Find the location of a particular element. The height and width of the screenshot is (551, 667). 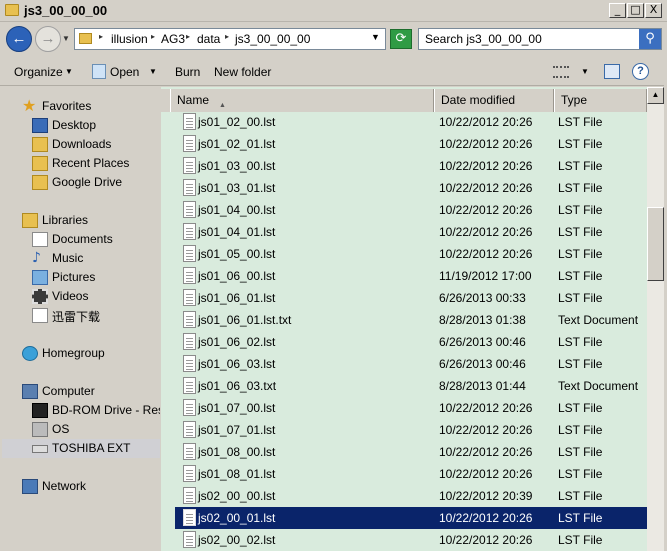

nav-item-label: Libraries is located at coordinates (65, 220).